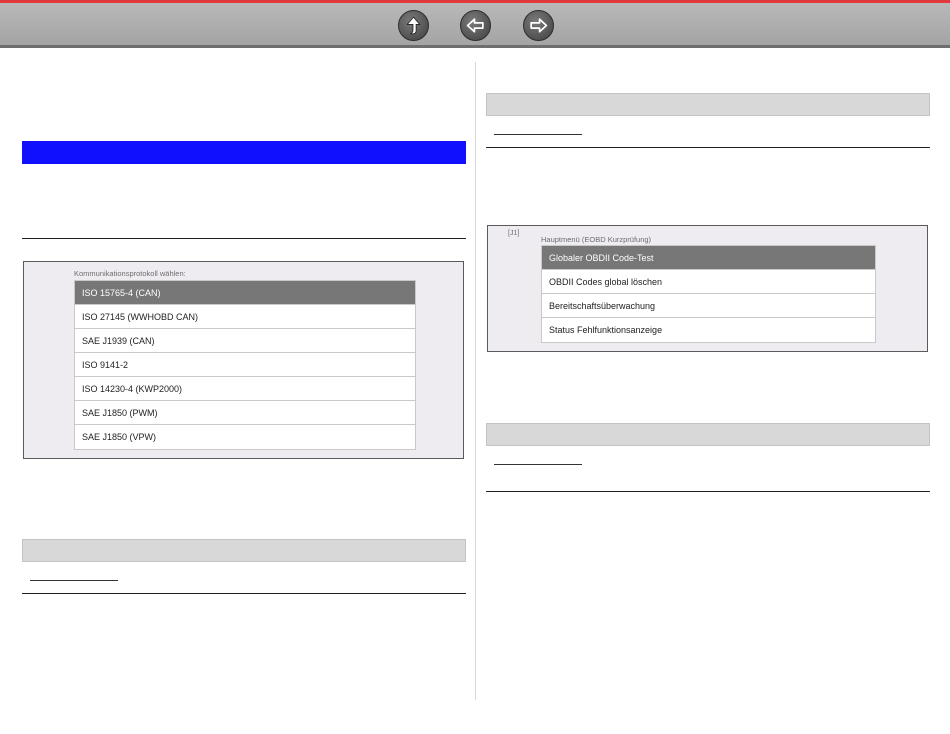  I want to click on column-divider, so click(475, 381).